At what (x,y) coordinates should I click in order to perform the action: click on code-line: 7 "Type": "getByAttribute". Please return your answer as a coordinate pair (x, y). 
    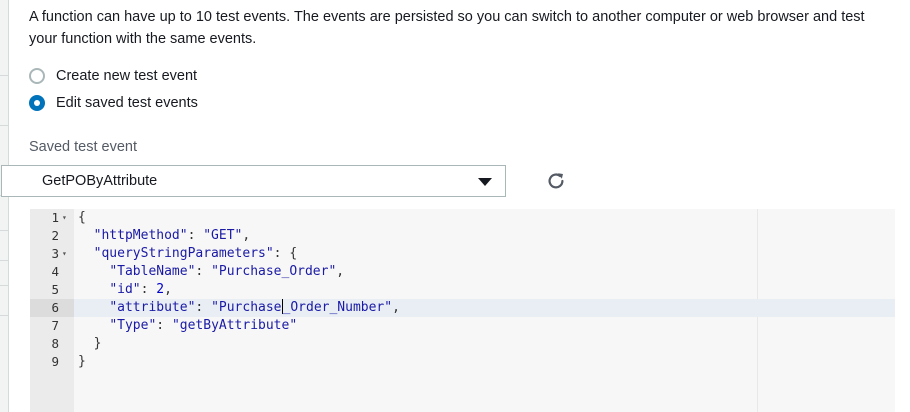
    Looking at the image, I should click on (462, 326).